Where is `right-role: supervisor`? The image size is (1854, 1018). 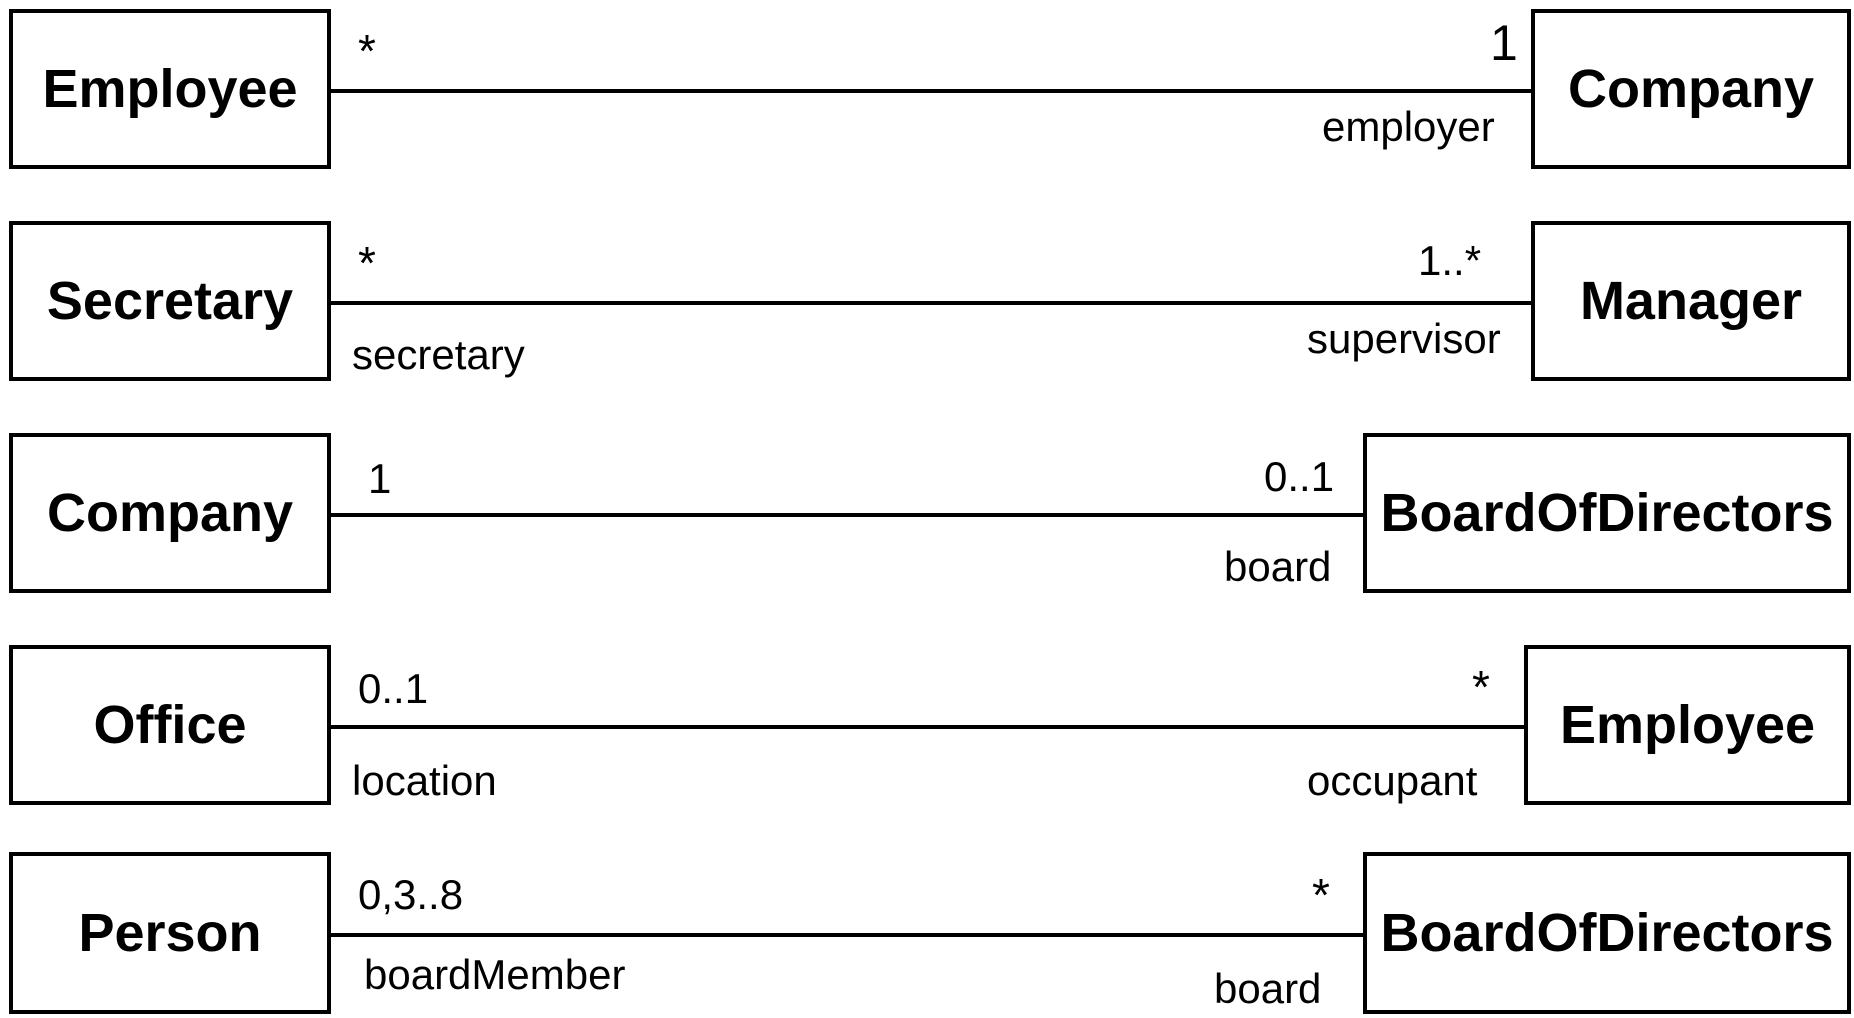 right-role: supervisor is located at coordinates (1404, 338).